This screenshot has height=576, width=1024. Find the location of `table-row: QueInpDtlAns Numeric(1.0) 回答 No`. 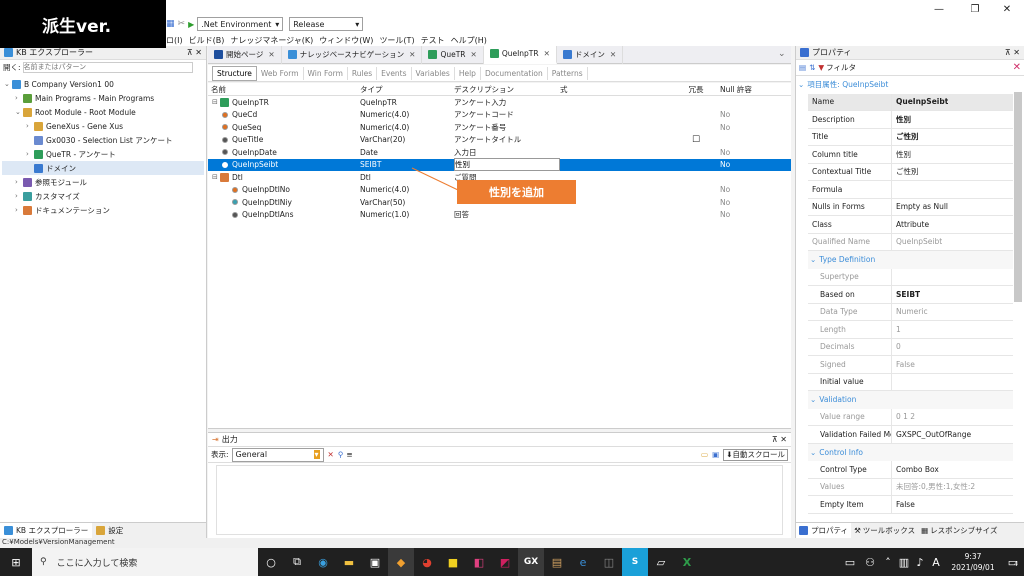

table-row: QueInpDtlAns Numeric(1.0) 回答 No is located at coordinates (499, 215).